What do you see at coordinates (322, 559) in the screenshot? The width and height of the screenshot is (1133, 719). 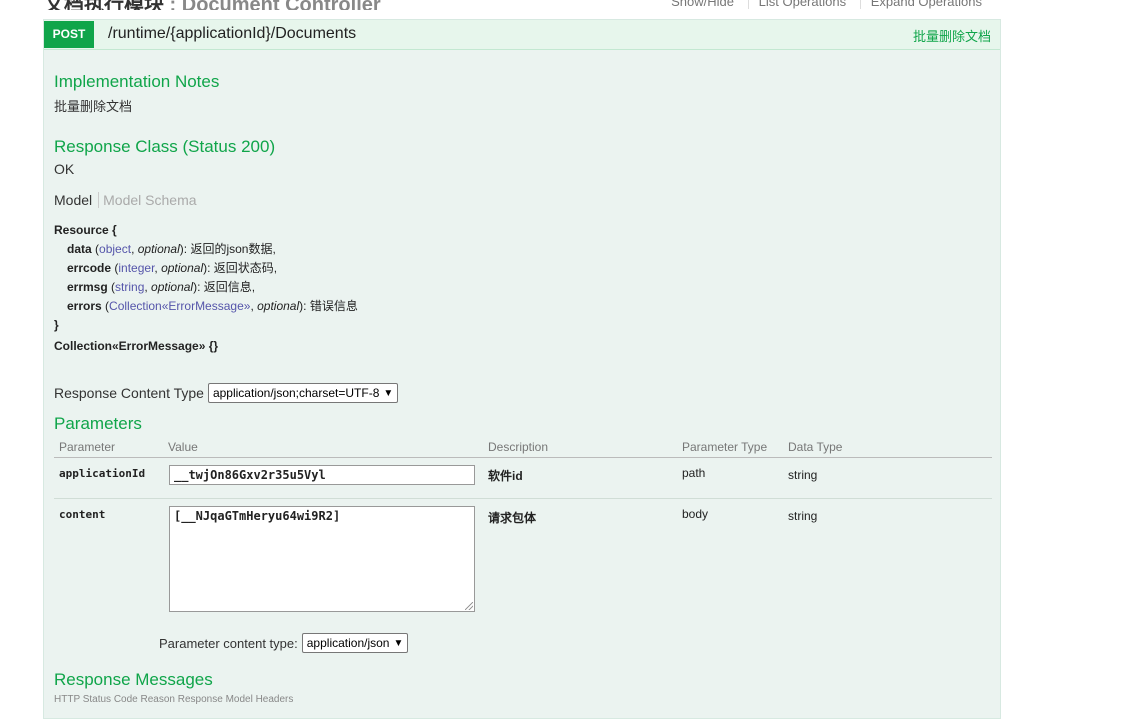 I see `content-textarea: [__NJqaGTmHeryu64wi9R2]` at bounding box center [322, 559].